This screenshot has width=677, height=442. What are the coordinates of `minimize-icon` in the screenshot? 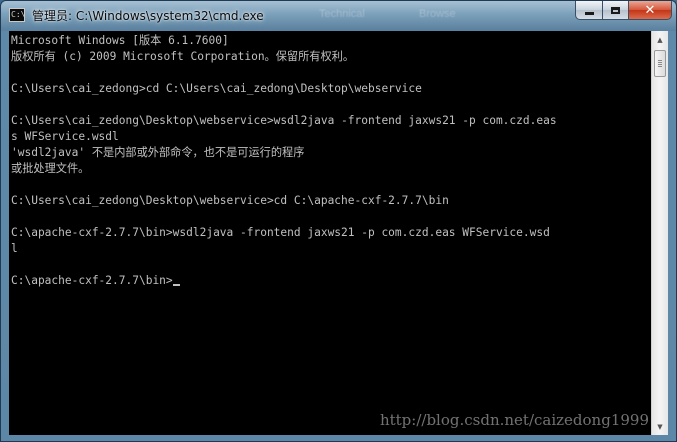 It's located at (589, 13).